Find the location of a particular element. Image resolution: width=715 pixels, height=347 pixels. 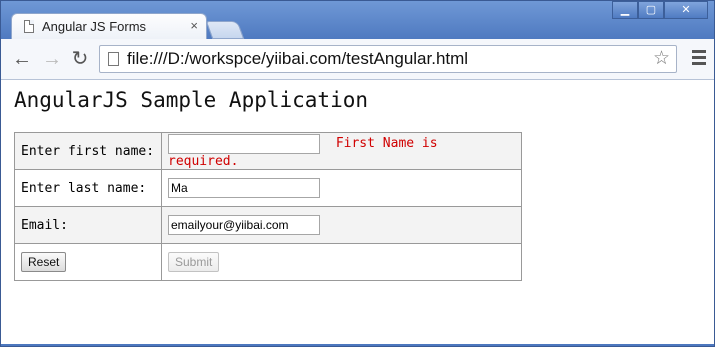

browser-tab: Angular JS Forms × is located at coordinates (109, 26).